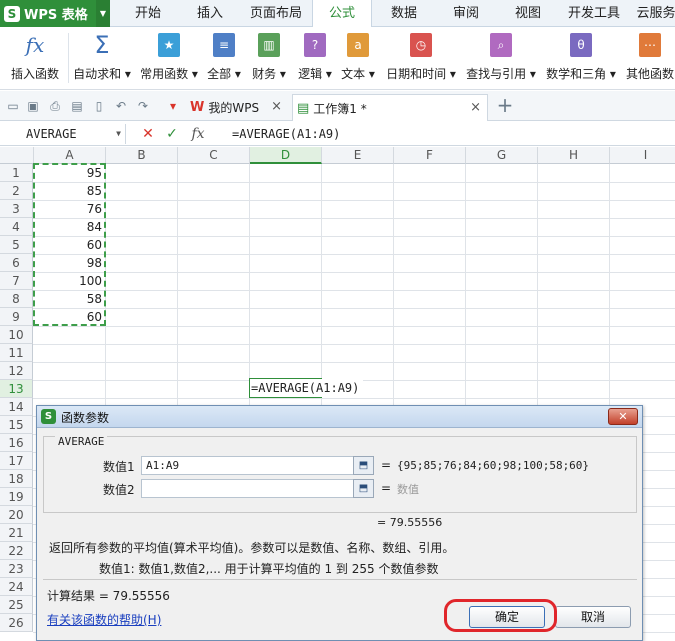 This screenshot has width=675, height=641. I want to click on arg1-result: {95;85;76;84;60;98;100;58;60}, so click(493, 465).